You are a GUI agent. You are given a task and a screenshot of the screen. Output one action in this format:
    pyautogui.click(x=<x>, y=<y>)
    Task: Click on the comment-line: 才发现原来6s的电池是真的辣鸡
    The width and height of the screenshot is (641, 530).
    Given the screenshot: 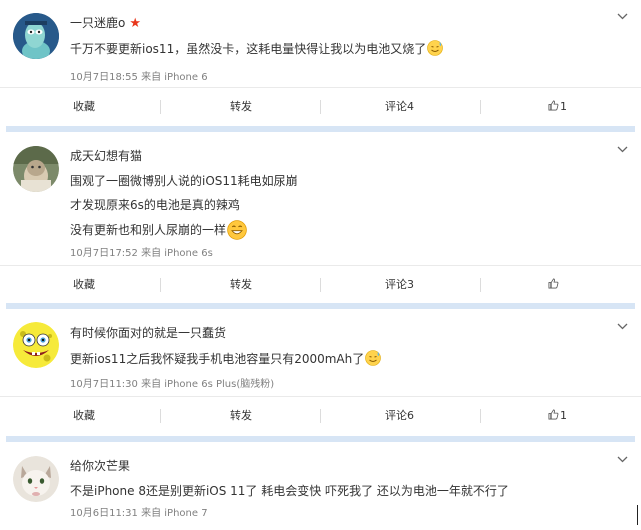 What is the action you would take?
    pyautogui.click(x=155, y=205)
    